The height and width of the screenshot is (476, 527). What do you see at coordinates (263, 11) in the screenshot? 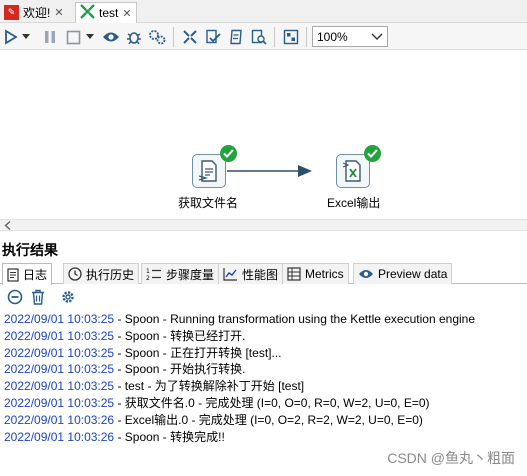
I see `editor-tab-bar: ✎ 欢迎! ✕ test ✕` at bounding box center [263, 11].